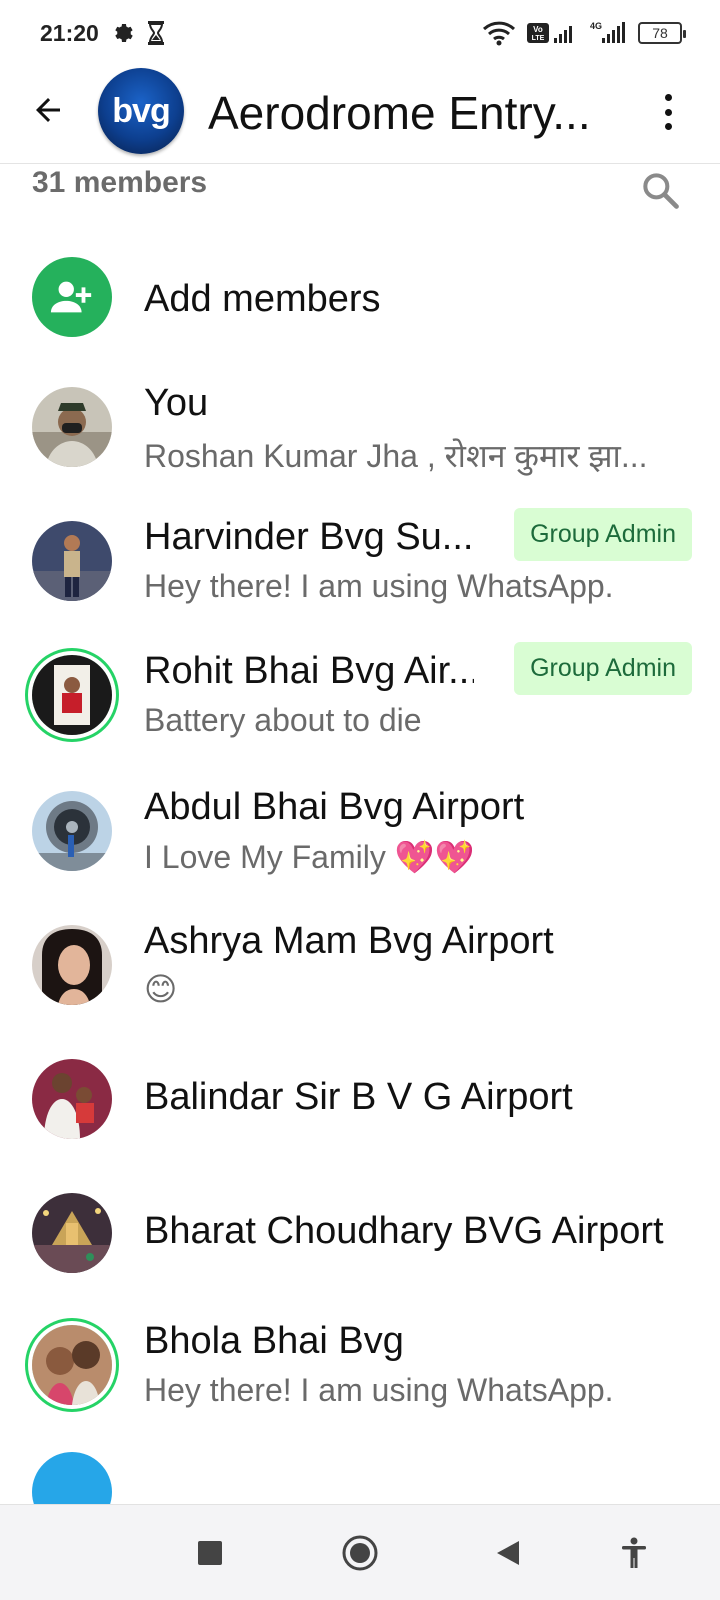 The height and width of the screenshot is (1600, 720). Describe the element at coordinates (161, 989) in the screenshot. I see `member-about: 😊` at that location.